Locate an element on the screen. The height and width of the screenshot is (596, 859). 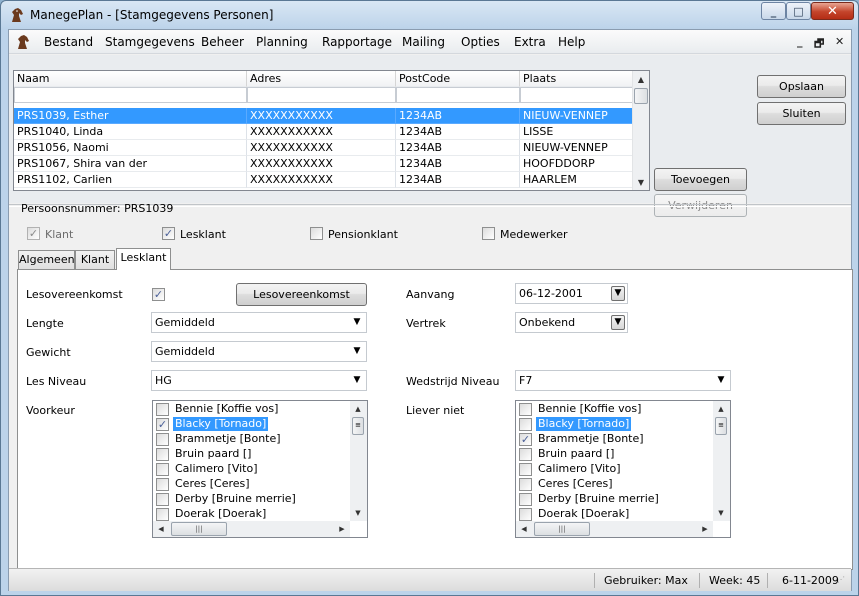
menu-beheer: Beheer is located at coordinates (222, 42).